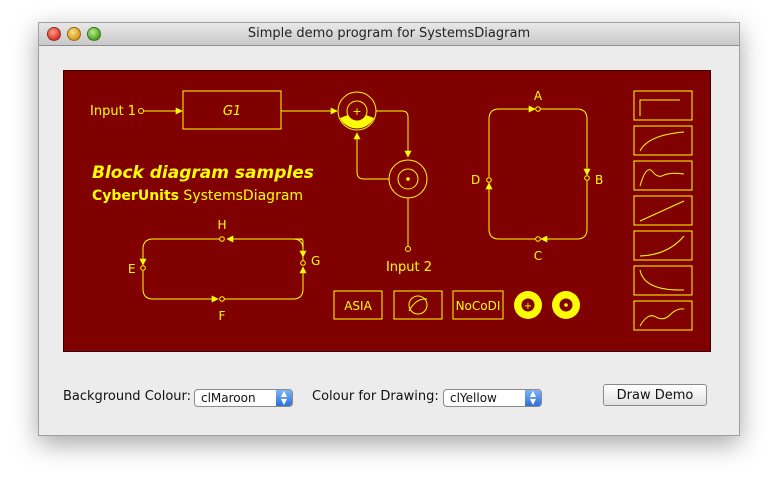 The width and height of the screenshot is (776, 488). Describe the element at coordinates (299, 248) in the screenshot. I see `loop2-top-path` at that location.